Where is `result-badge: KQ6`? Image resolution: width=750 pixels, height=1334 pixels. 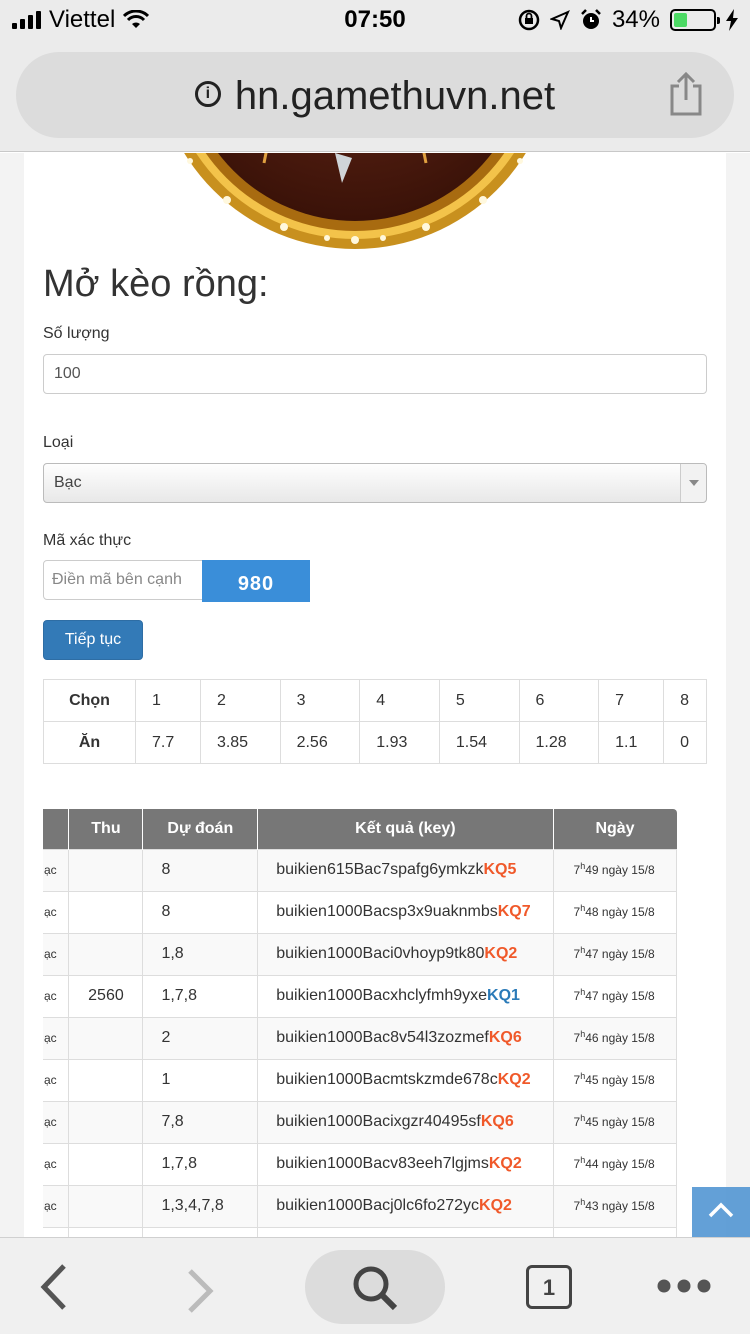
result-badge: KQ6 is located at coordinates (505, 1037).